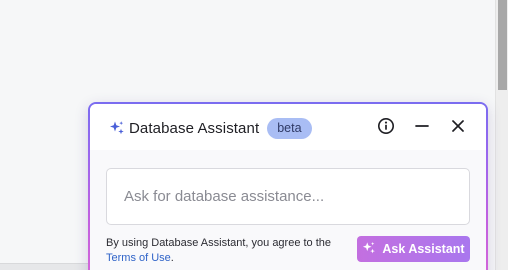  I want to click on minimize-button, so click(422, 128).